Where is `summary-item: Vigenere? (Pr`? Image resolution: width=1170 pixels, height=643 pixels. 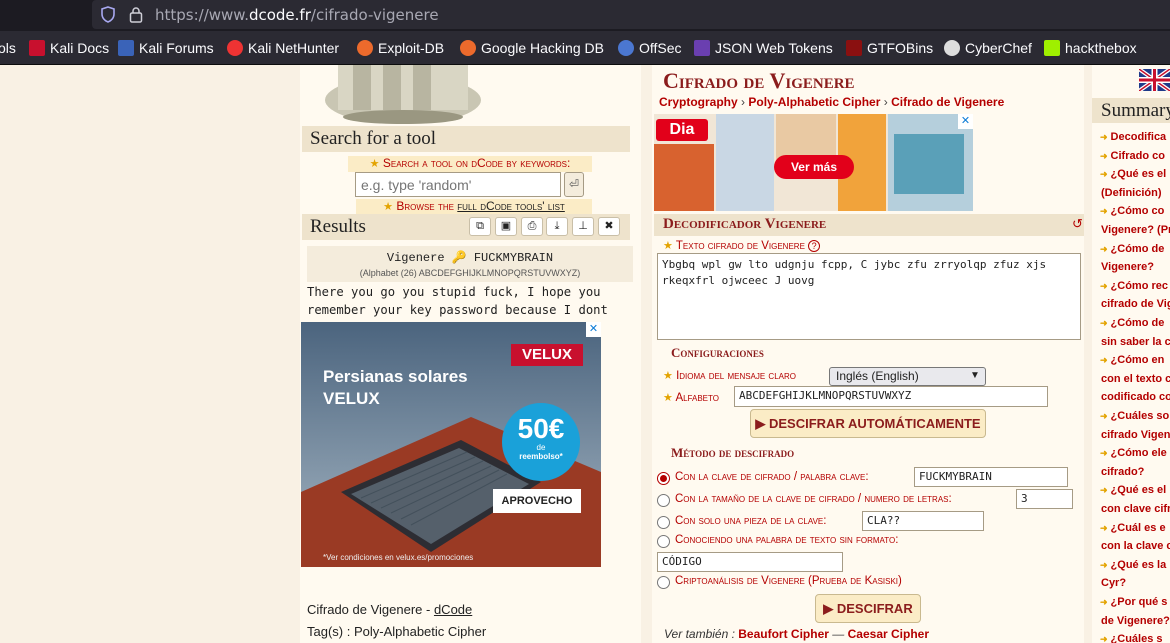 summary-item: Vigenere? (Pr is located at coordinates (1135, 230).